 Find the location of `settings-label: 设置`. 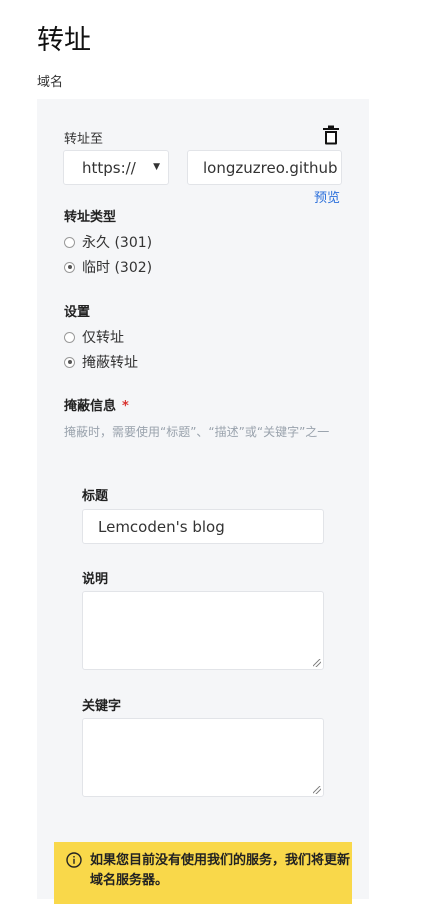

settings-label: 设置 is located at coordinates (77, 312).